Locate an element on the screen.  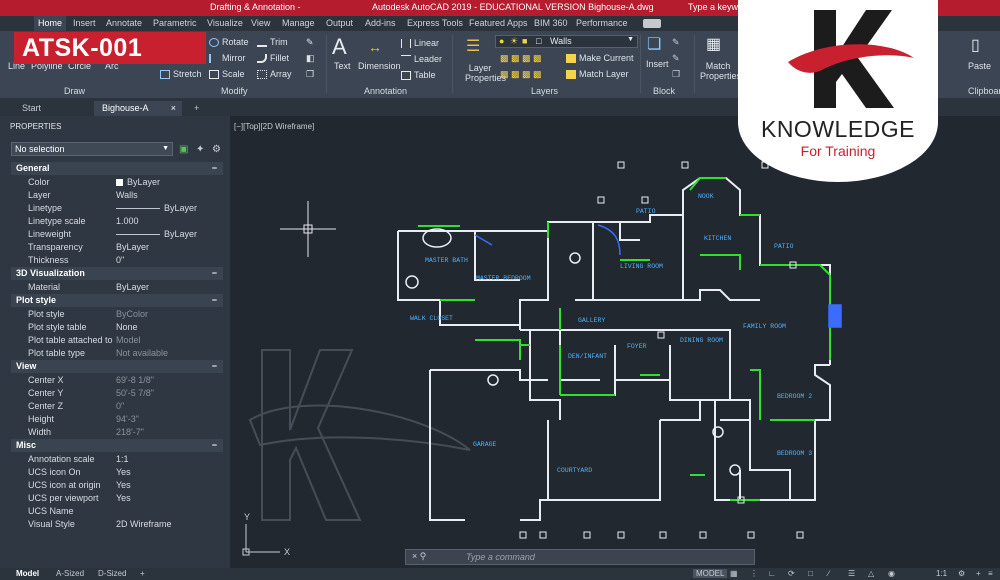
label-master-bedroom: MASTER BEDROOM is located at coordinates (503, 278).